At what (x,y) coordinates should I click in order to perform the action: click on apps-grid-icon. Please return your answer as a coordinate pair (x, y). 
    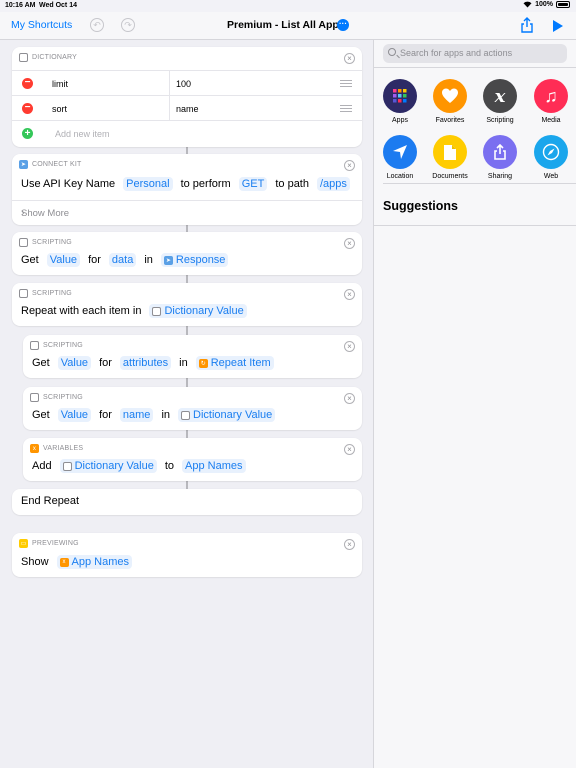
    Looking at the image, I should click on (400, 96).